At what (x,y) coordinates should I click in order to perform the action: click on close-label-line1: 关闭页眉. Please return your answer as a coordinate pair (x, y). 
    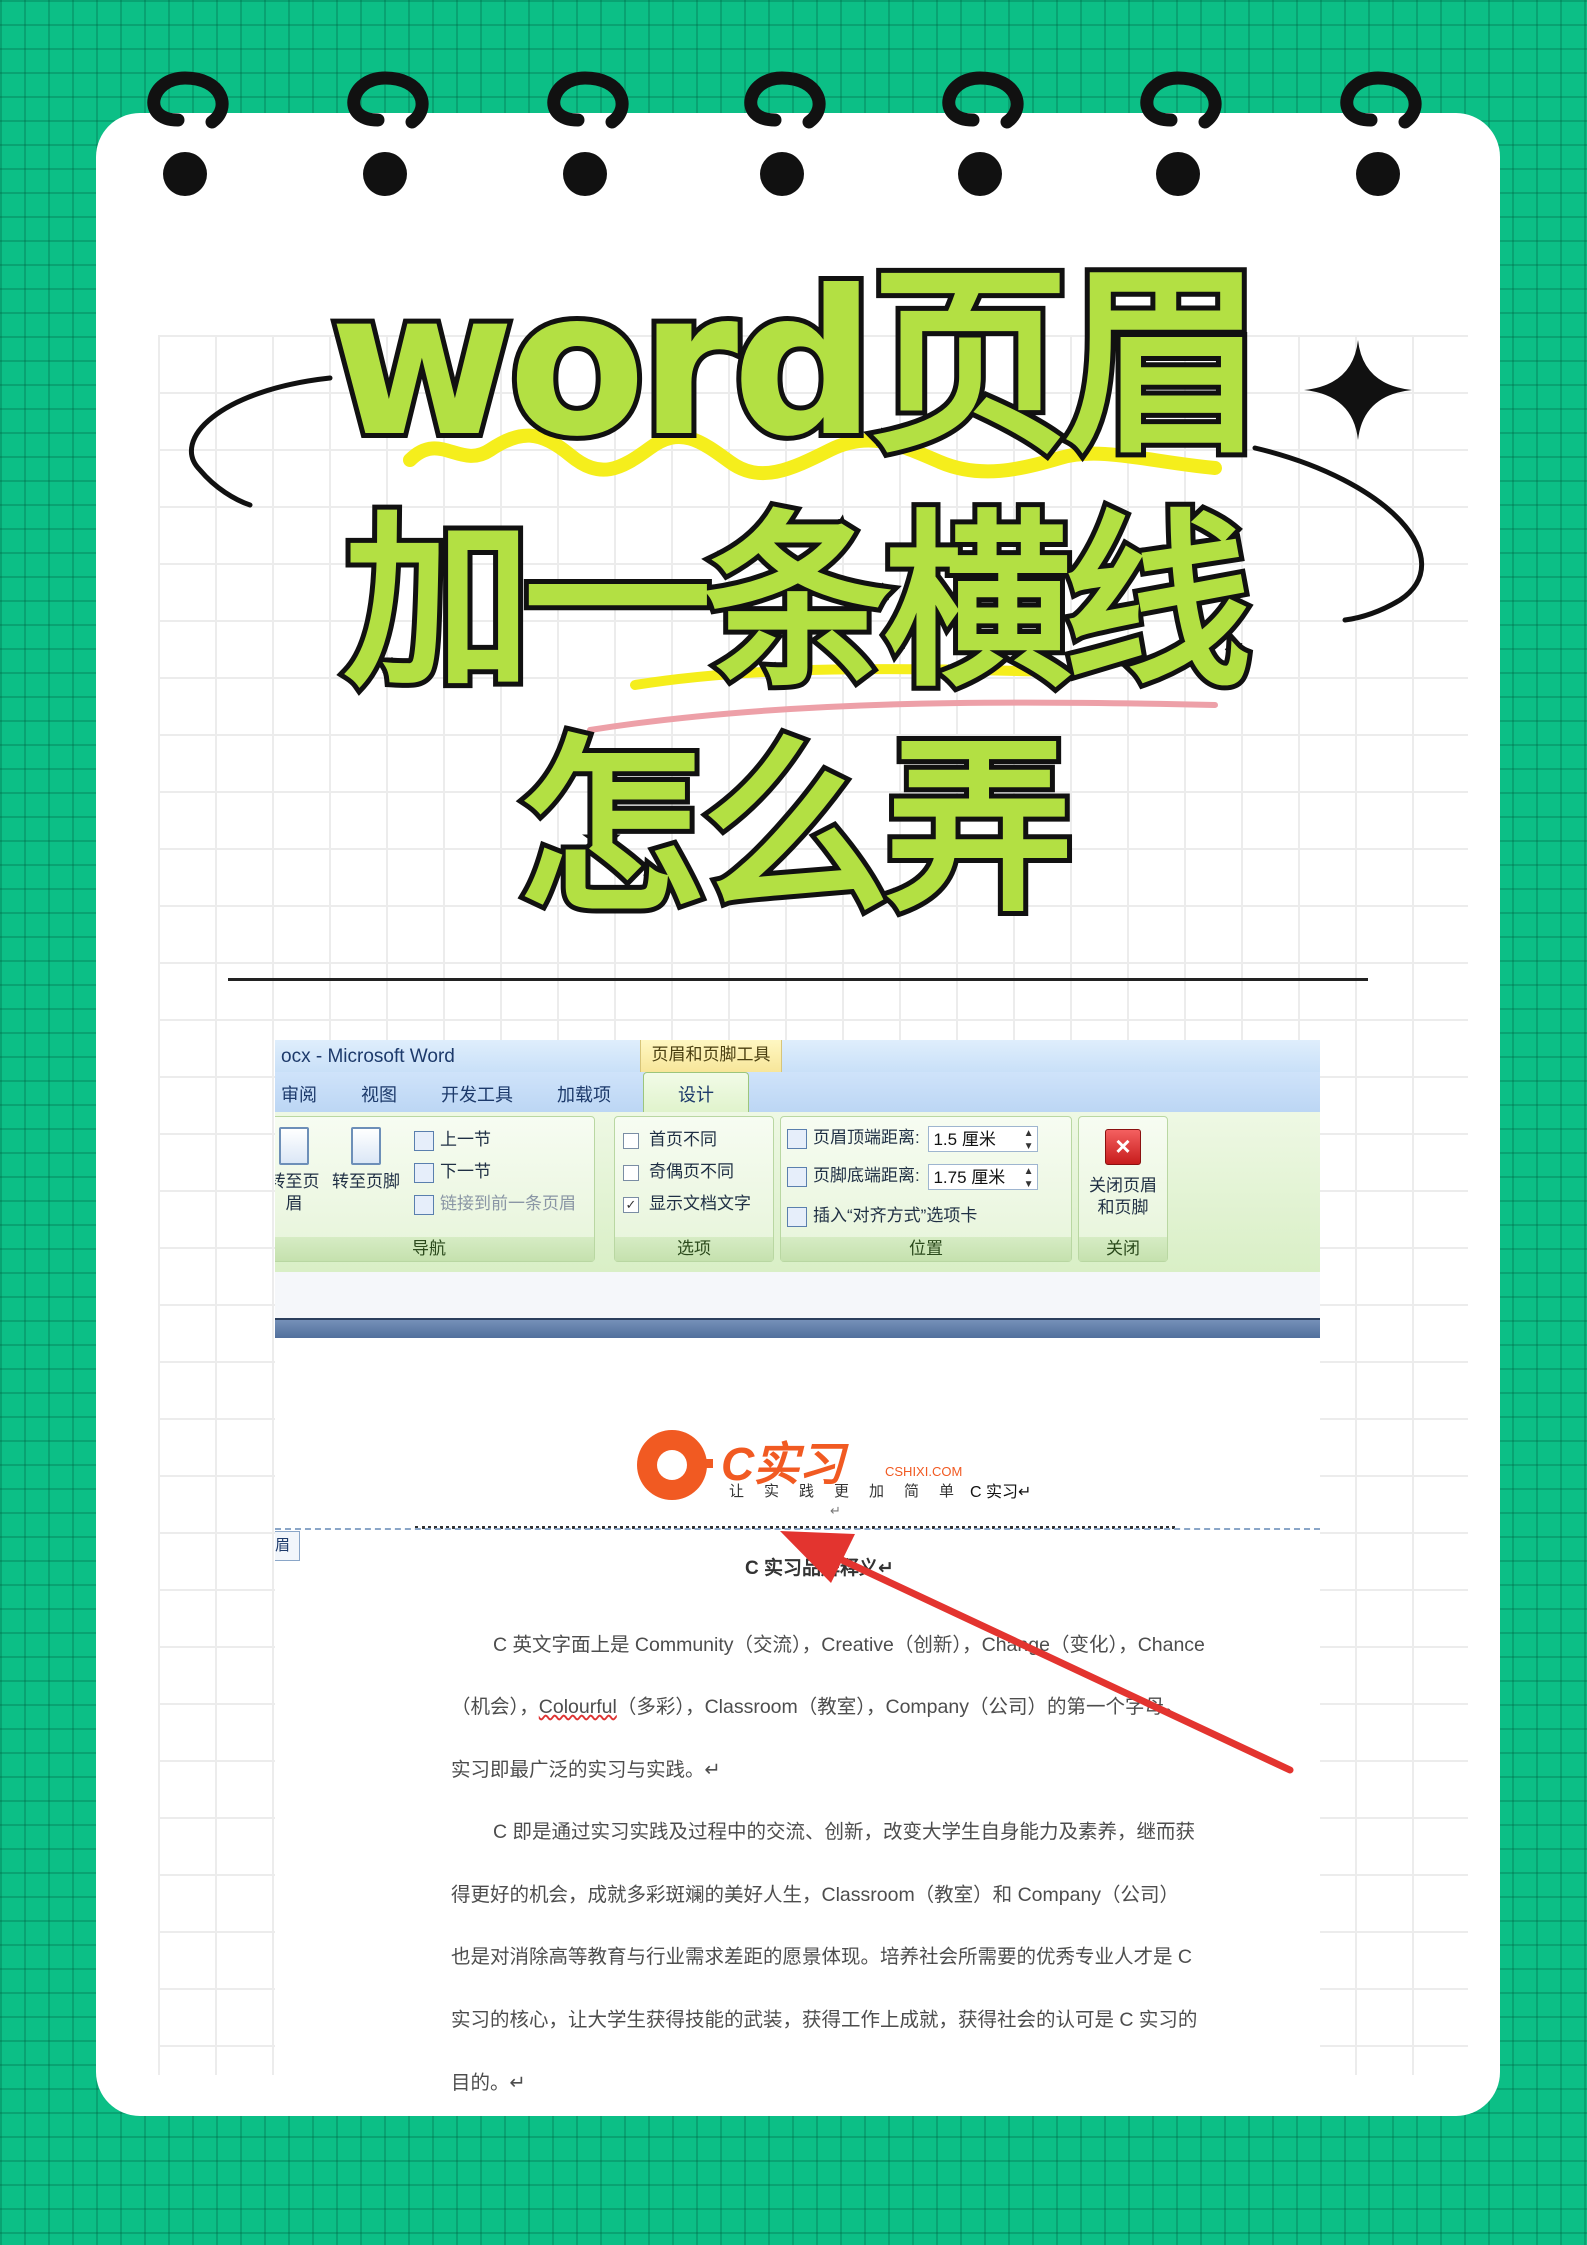
    Looking at the image, I should click on (1123, 1185).